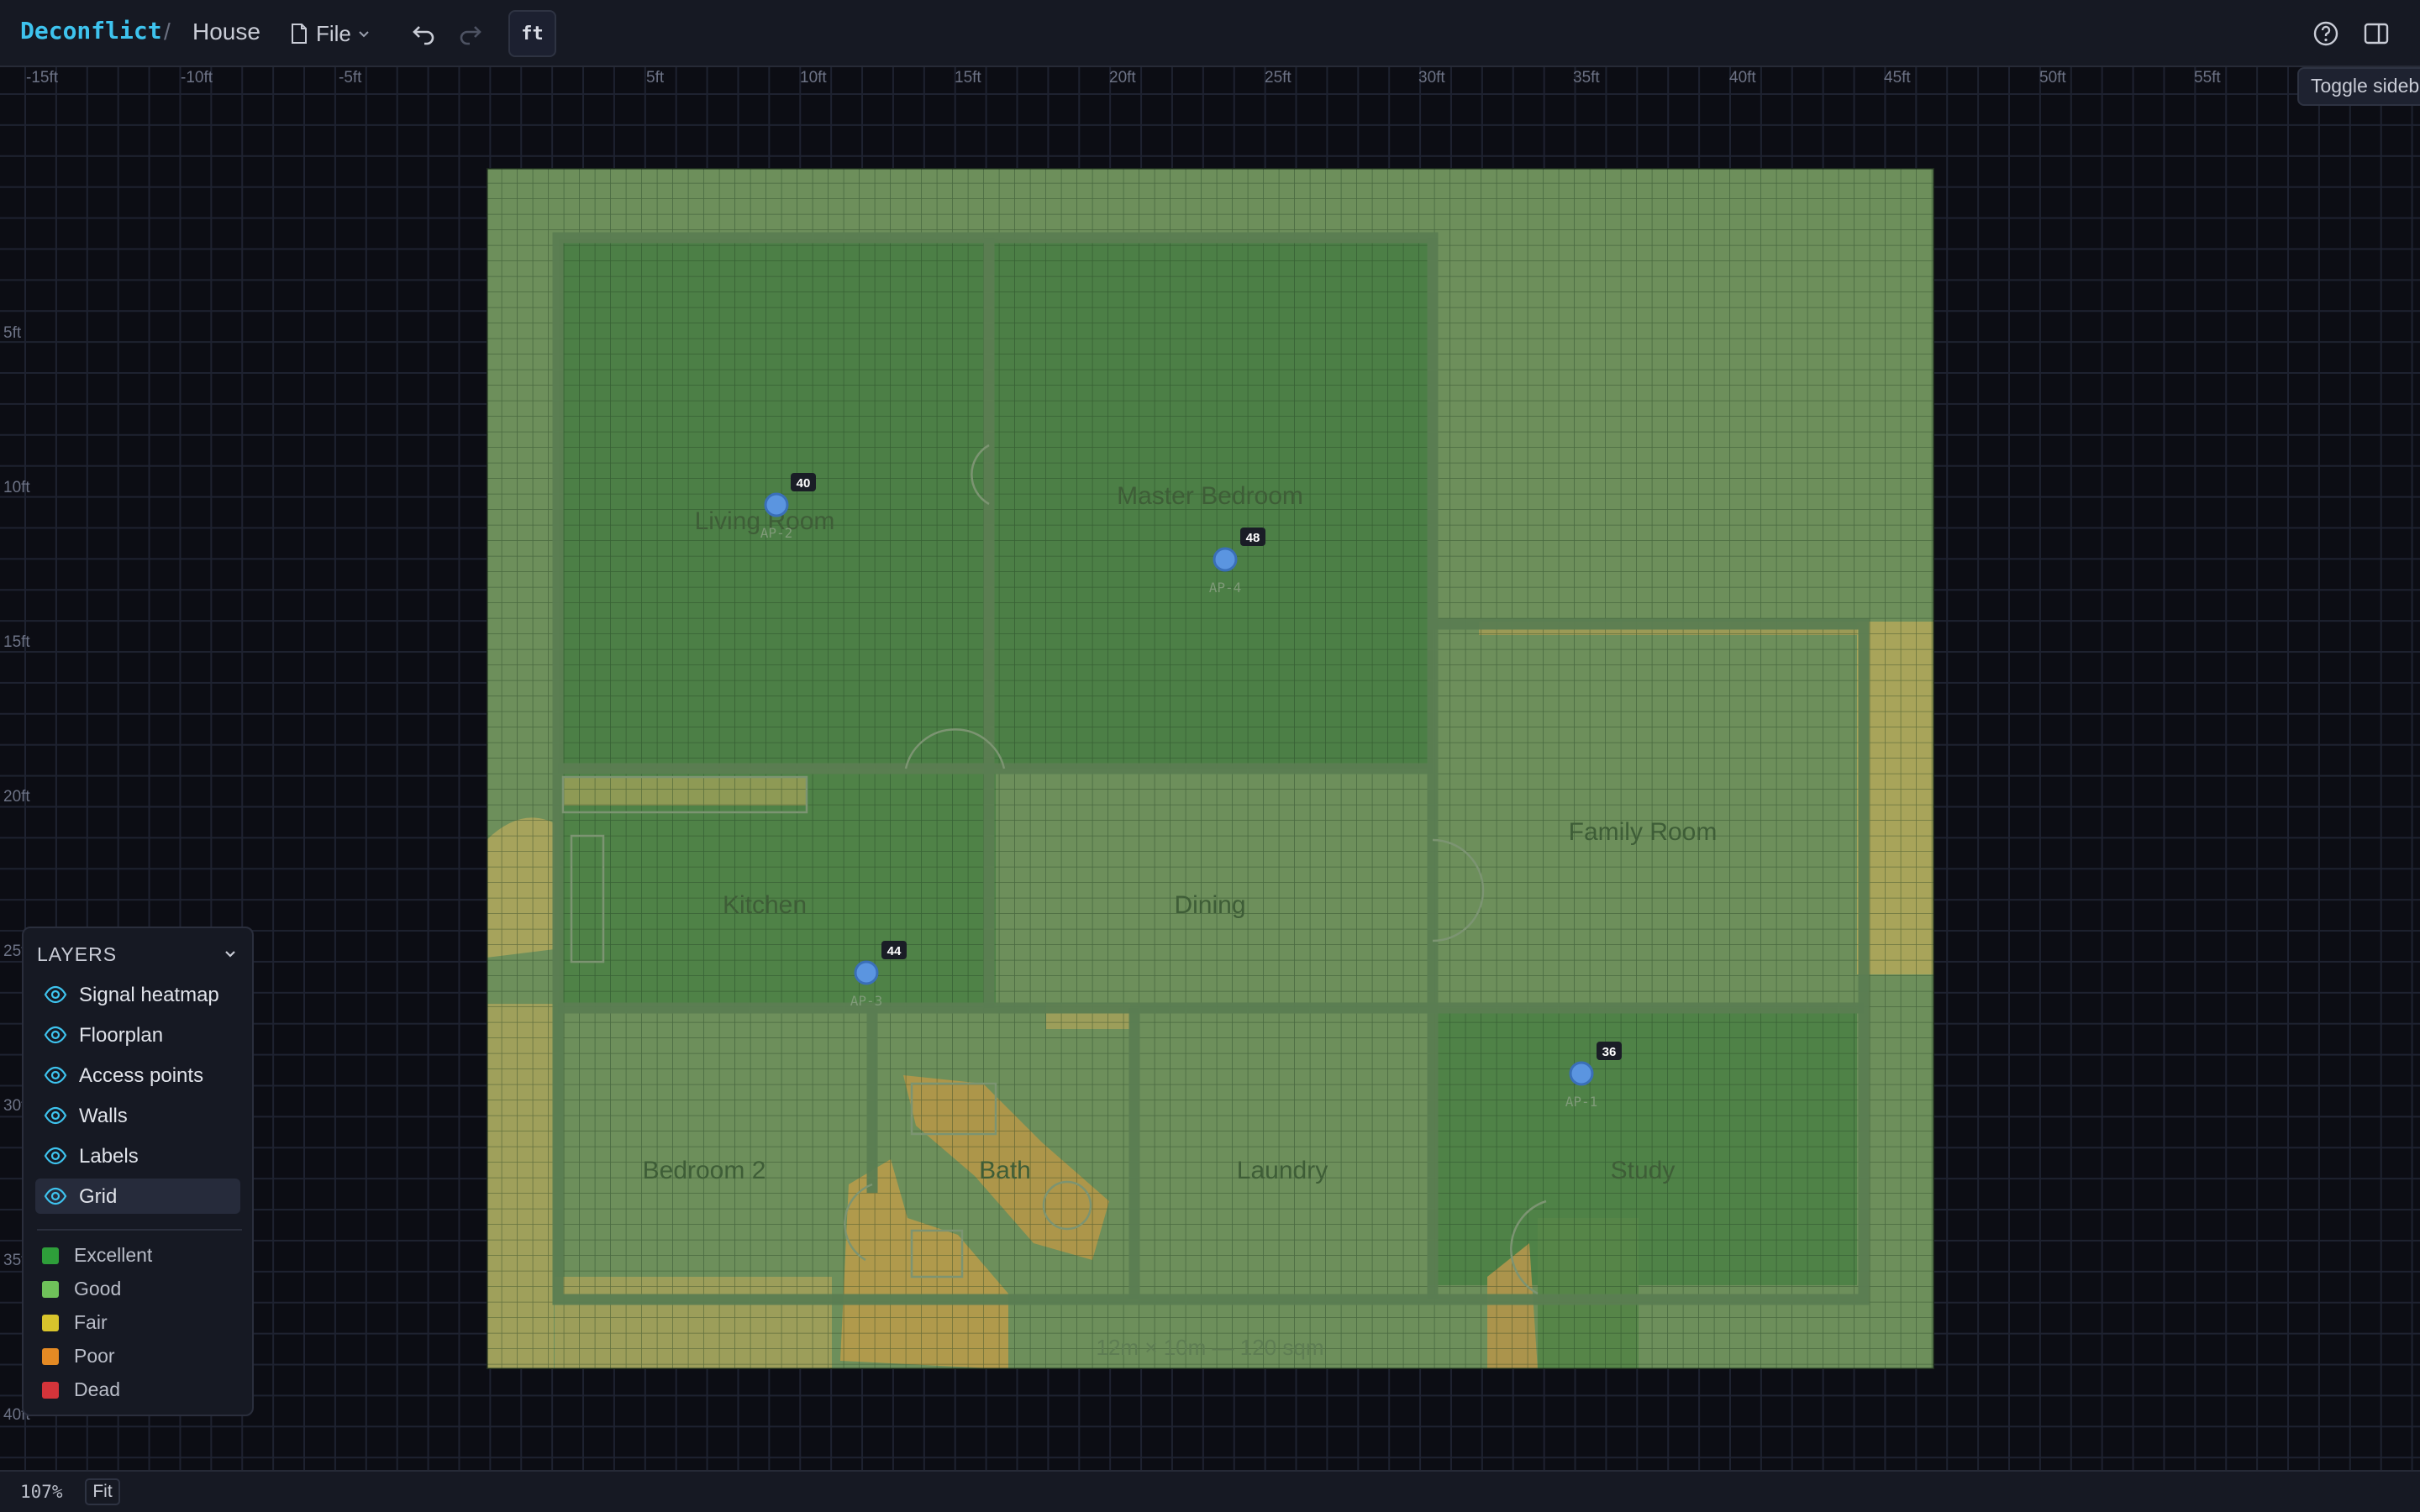  Describe the element at coordinates (142, 1075) in the screenshot. I see `layer-label: Access points` at that location.